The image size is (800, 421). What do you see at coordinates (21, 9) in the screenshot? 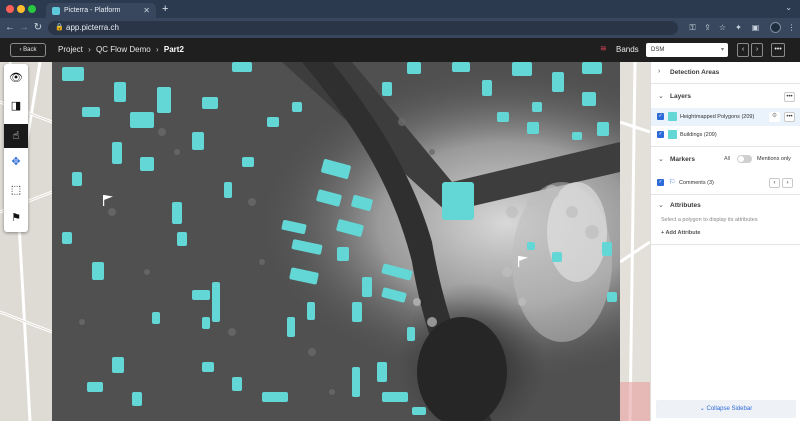
I see `minimize-window-button` at bounding box center [21, 9].